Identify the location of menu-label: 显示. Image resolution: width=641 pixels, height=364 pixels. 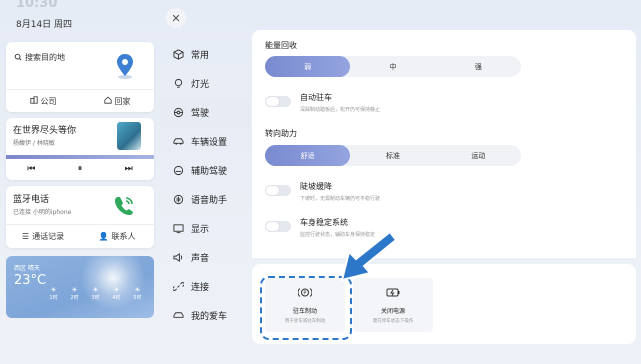
(200, 230).